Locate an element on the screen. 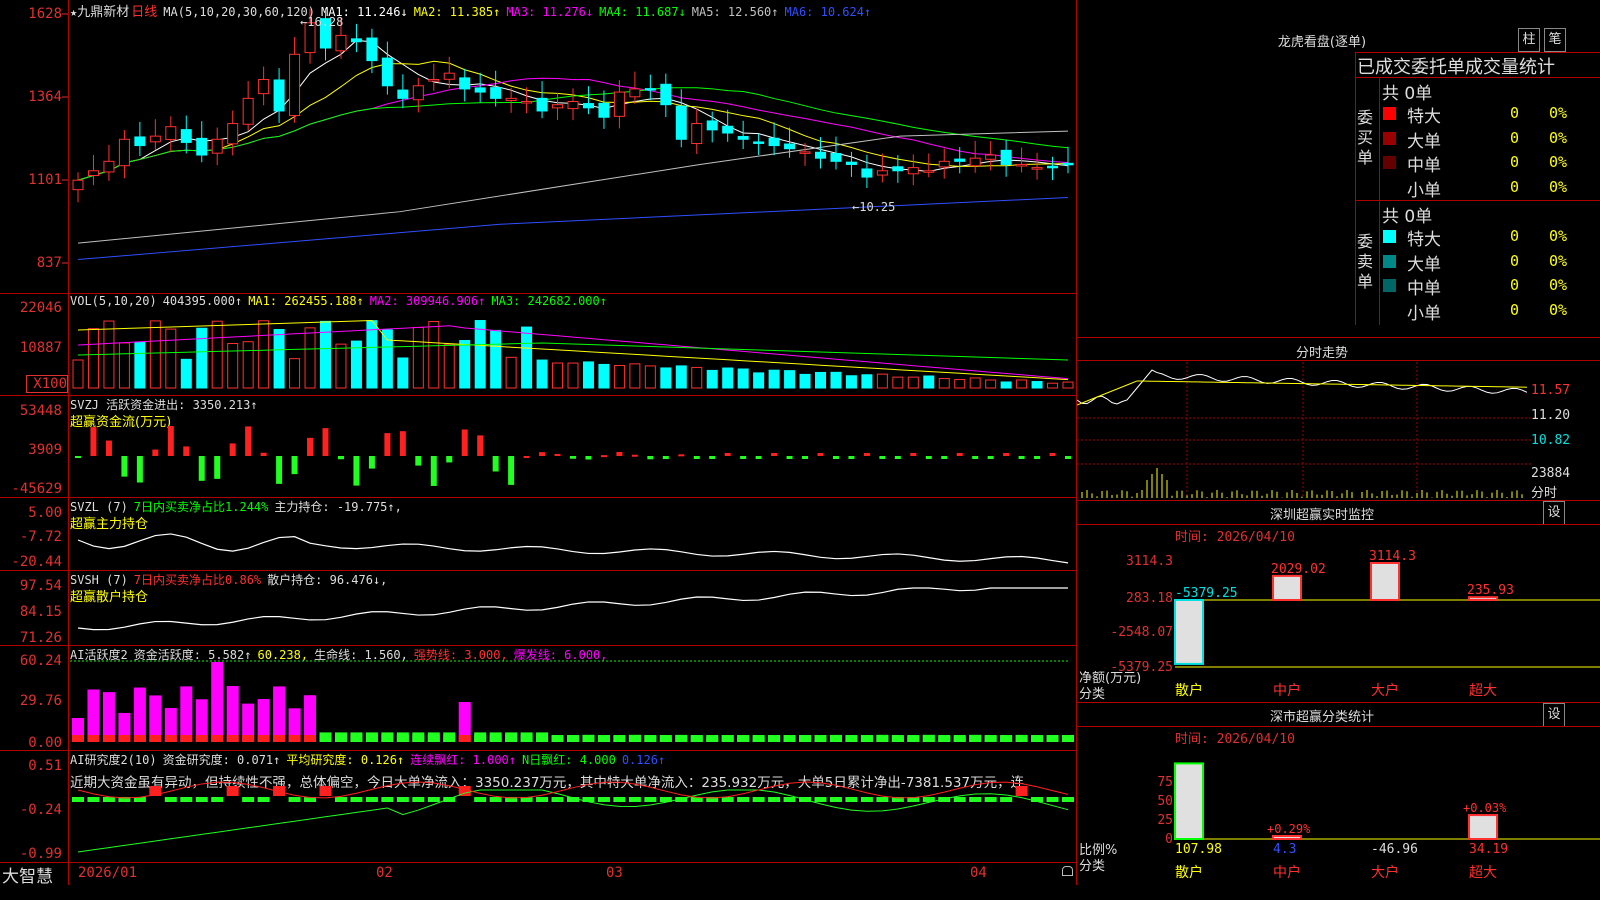 The height and width of the screenshot is (900, 1600). ai1-act: 资金活跃度: 5.582↑ is located at coordinates (192, 655).